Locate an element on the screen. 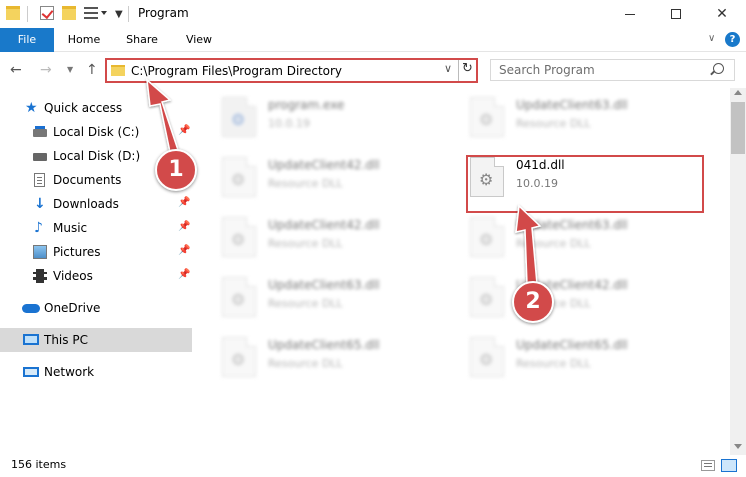 This screenshot has width=746, height=477. sidebar-item-network: Network is located at coordinates (96, 372).